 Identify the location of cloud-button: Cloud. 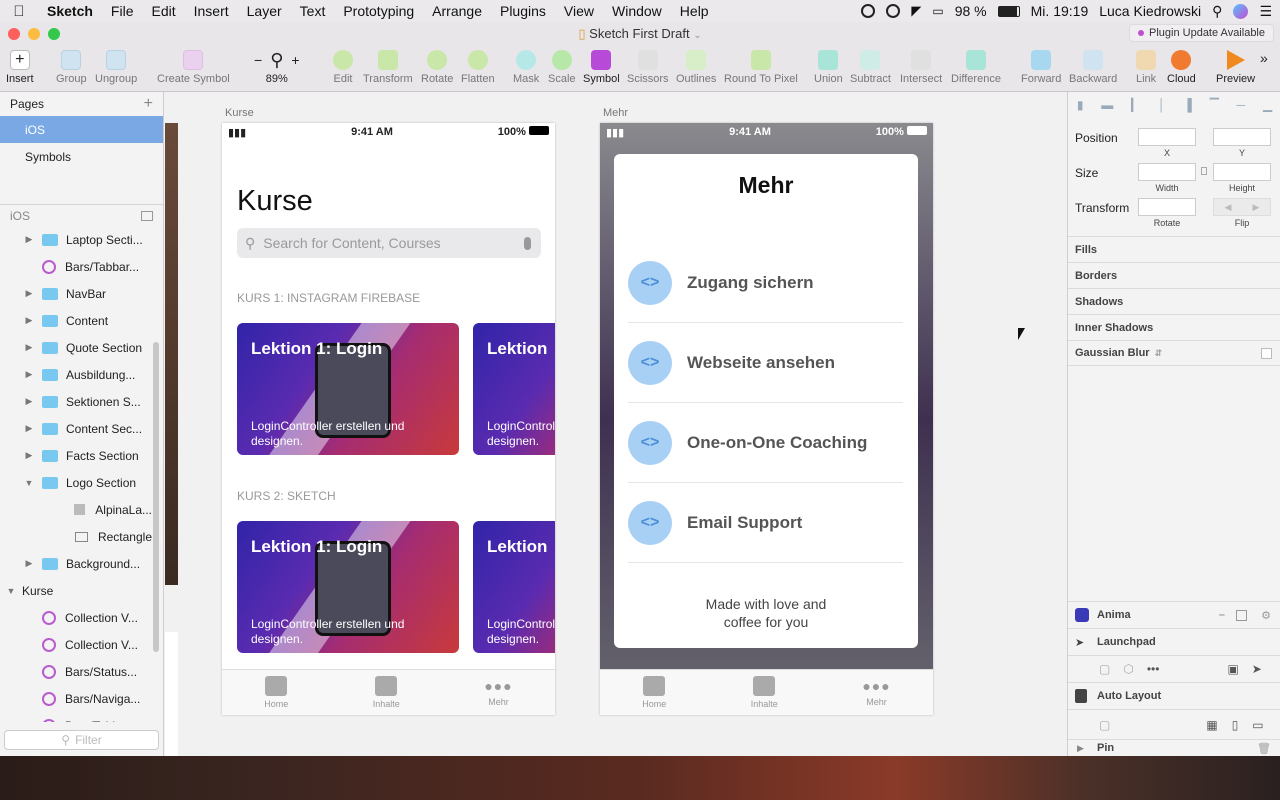
(1181, 67).